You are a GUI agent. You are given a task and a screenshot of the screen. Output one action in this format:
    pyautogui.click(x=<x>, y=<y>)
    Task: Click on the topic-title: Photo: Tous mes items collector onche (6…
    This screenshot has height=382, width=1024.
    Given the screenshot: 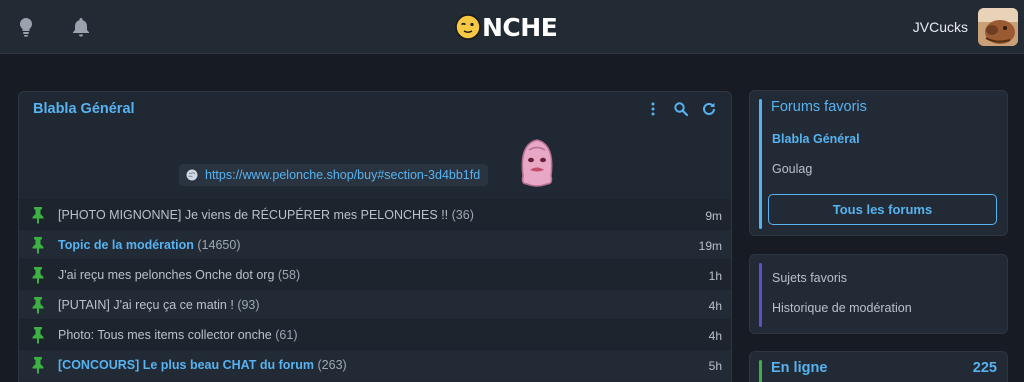 What is the action you would take?
    pyautogui.click(x=177, y=335)
    